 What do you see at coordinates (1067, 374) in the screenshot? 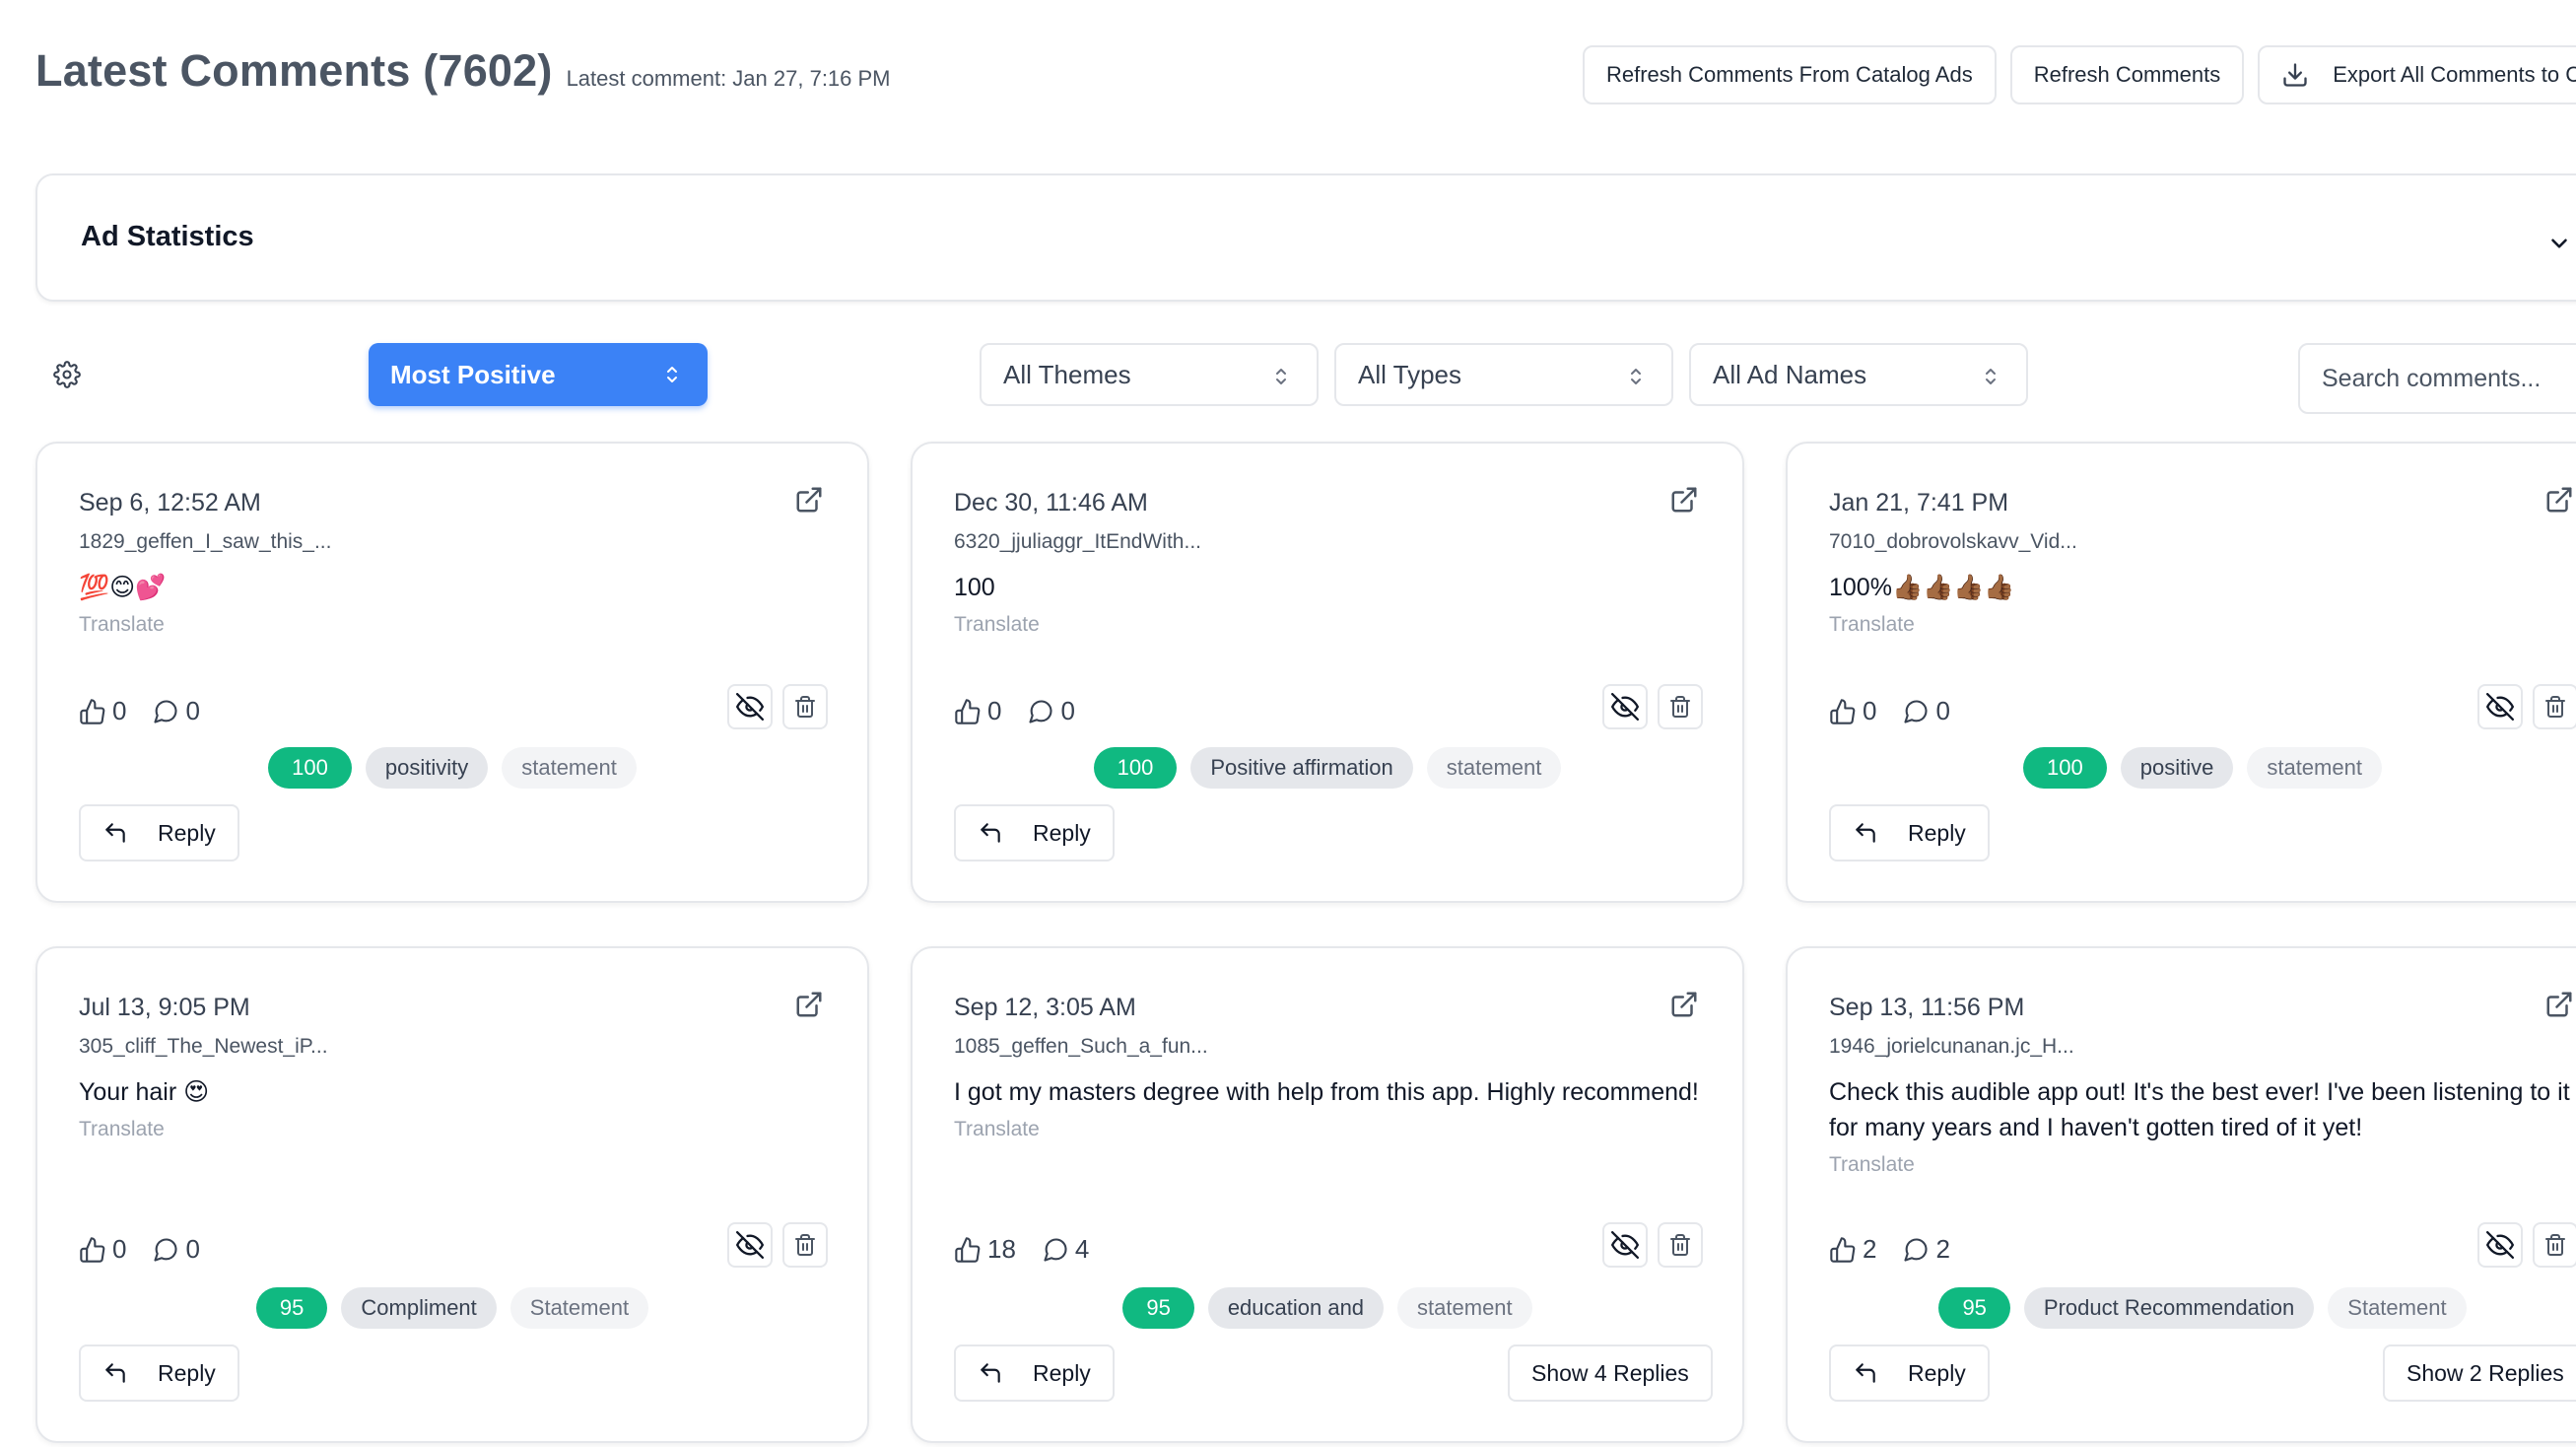
I see `themes-select-value: All Themes` at bounding box center [1067, 374].